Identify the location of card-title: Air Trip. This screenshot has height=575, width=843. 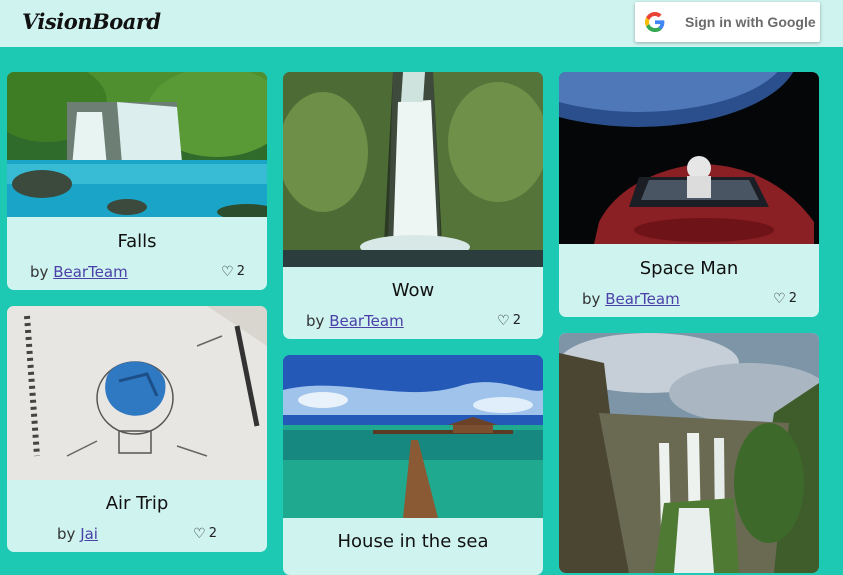
(137, 503).